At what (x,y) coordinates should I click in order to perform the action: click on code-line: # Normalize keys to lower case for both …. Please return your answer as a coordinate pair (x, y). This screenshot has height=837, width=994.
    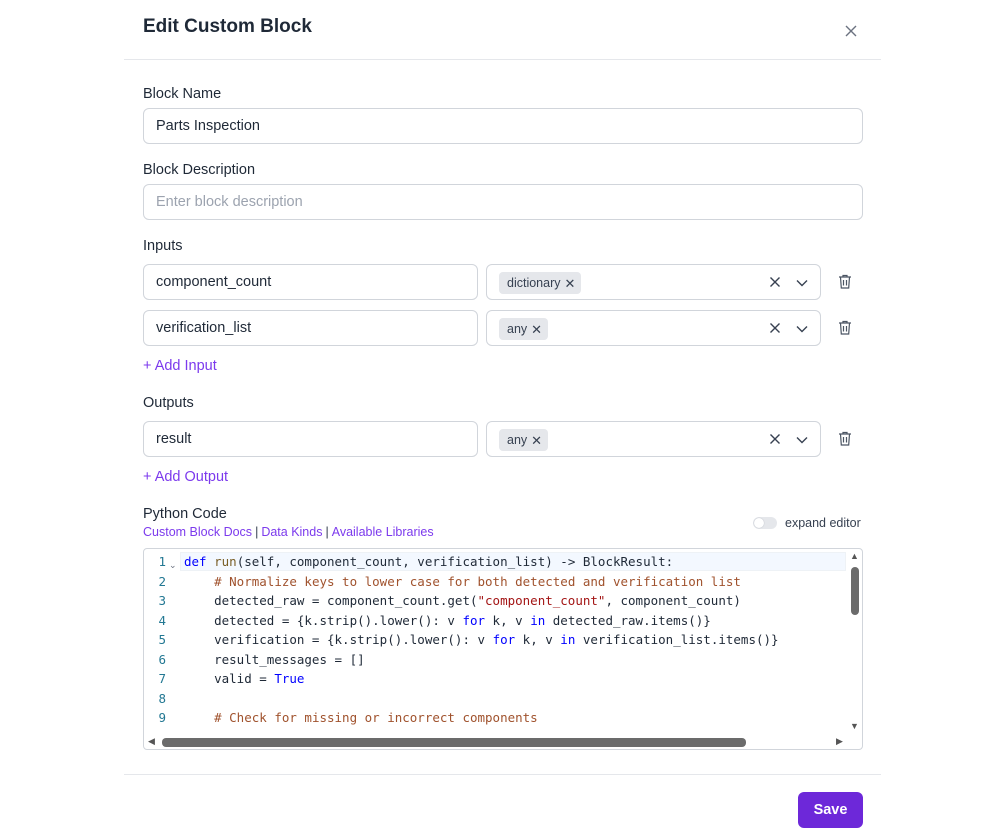
    Looking at the image, I should click on (477, 581).